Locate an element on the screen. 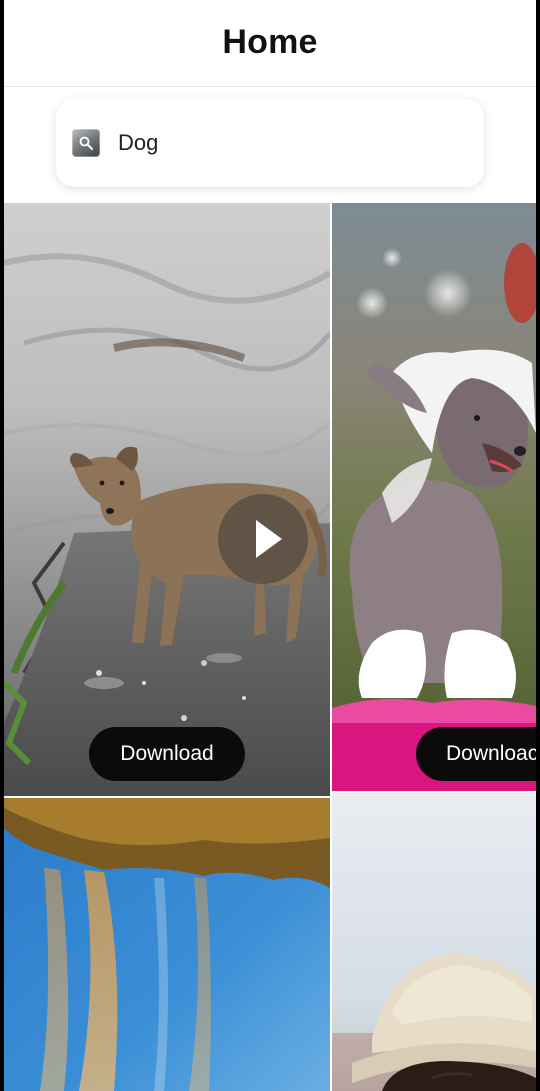 The width and height of the screenshot is (540, 1091). app-header: Home is located at coordinates (270, 43).